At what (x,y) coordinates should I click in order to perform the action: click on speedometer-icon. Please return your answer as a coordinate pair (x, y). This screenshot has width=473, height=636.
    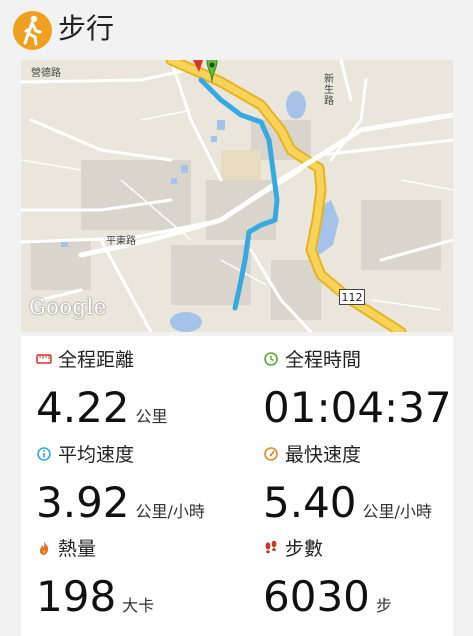
    Looking at the image, I should click on (271, 454).